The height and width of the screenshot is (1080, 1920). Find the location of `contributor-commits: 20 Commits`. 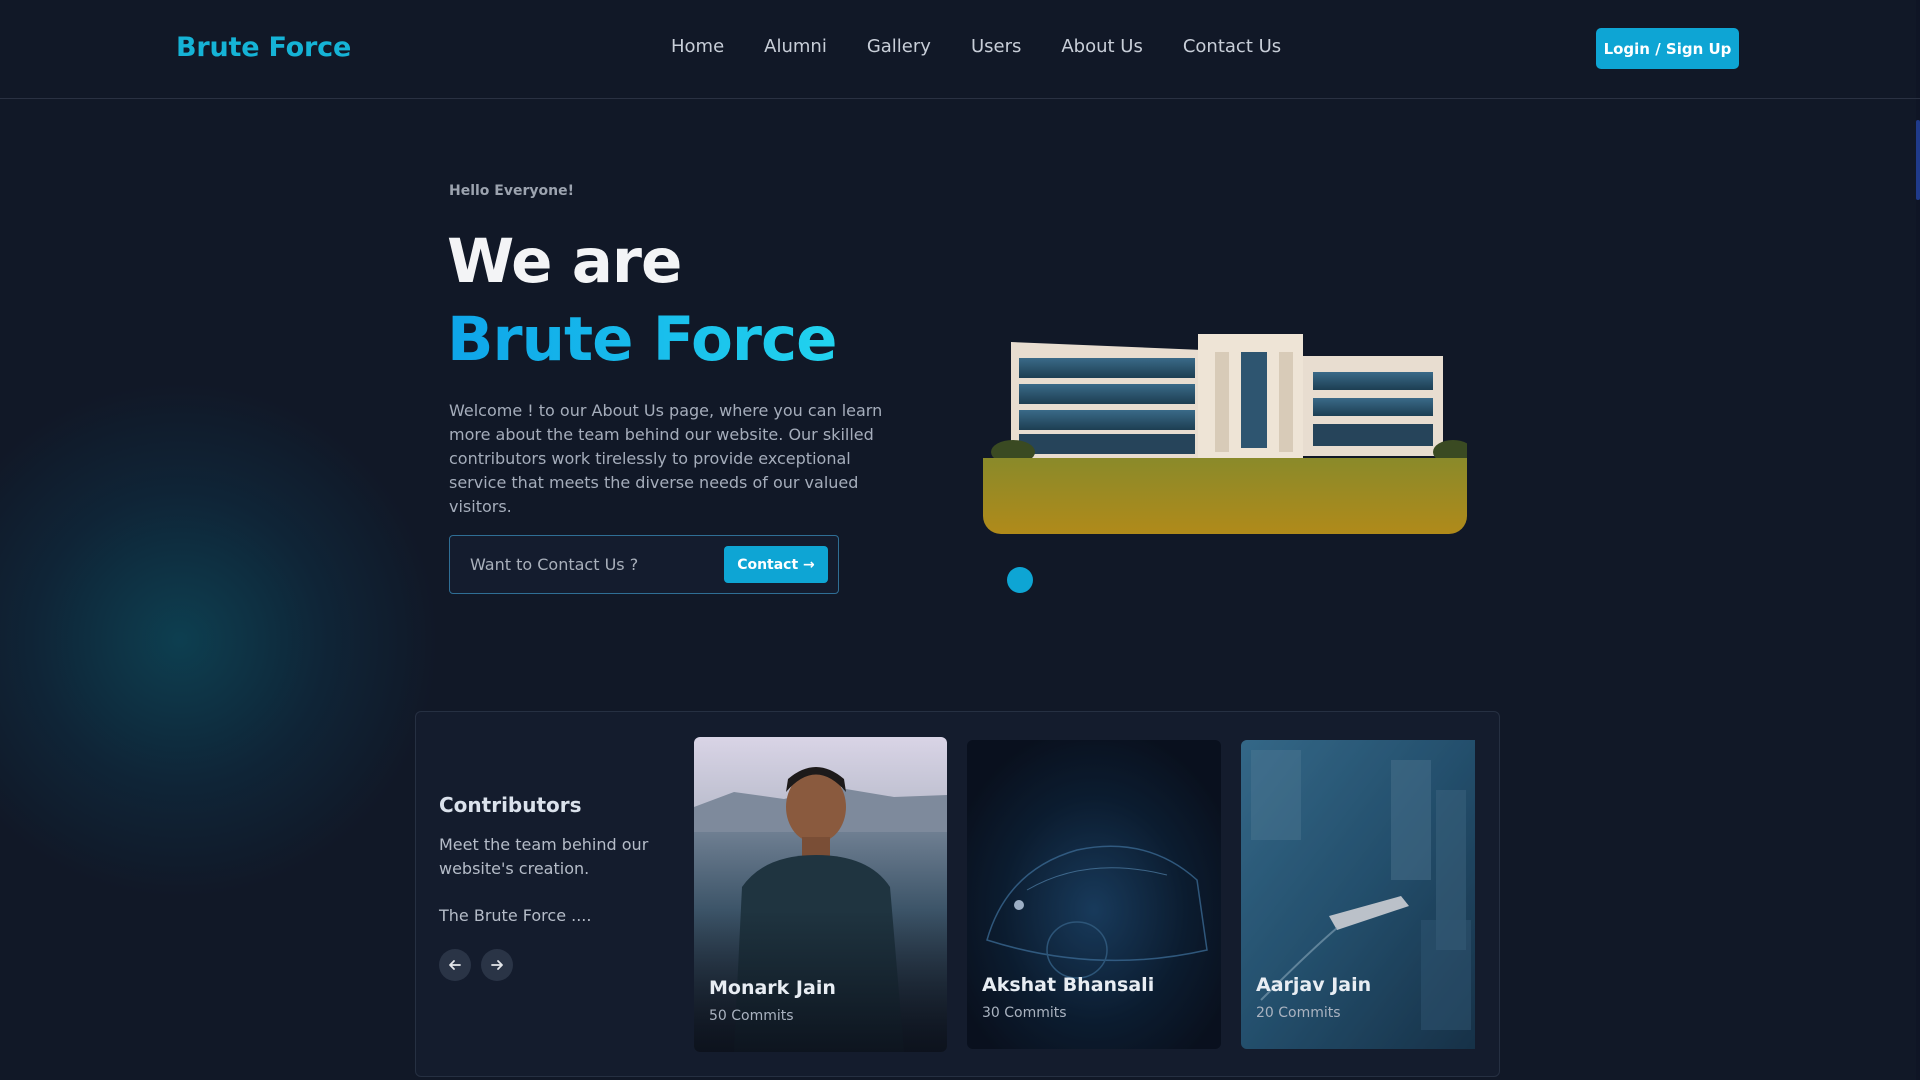

contributor-commits: 20 Commits is located at coordinates (1298, 1013).